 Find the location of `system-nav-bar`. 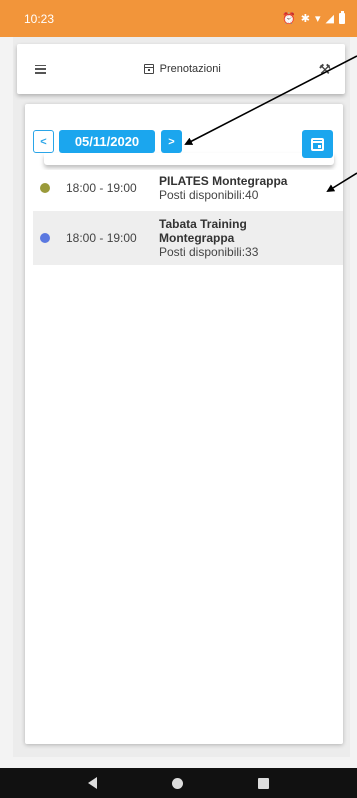

system-nav-bar is located at coordinates (178, 783).